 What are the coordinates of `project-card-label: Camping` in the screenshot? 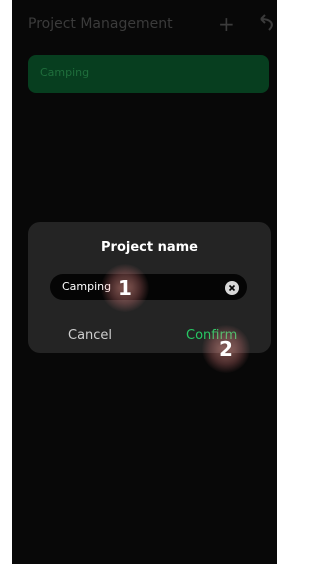 It's located at (65, 72).